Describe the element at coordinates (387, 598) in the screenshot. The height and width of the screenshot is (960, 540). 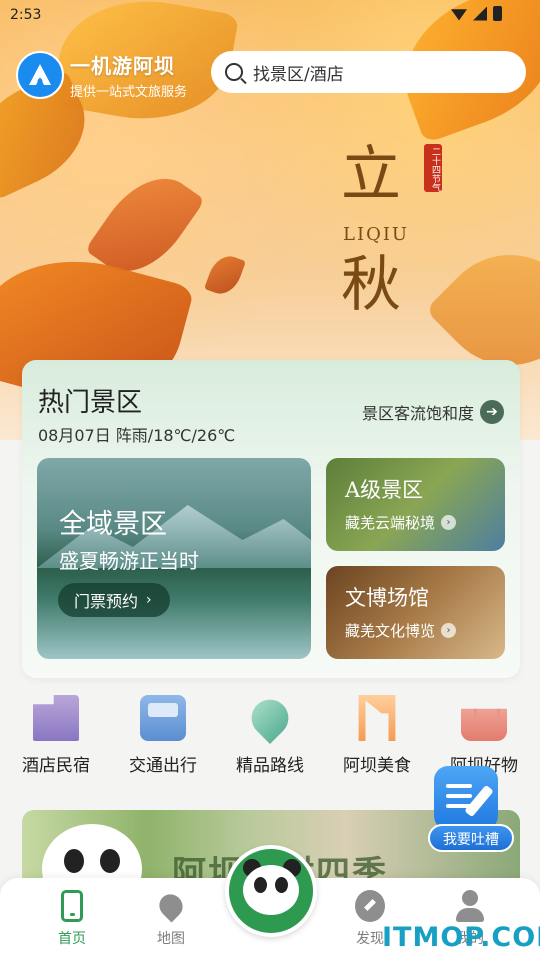
I see `museum-title: 文博场馆` at that location.